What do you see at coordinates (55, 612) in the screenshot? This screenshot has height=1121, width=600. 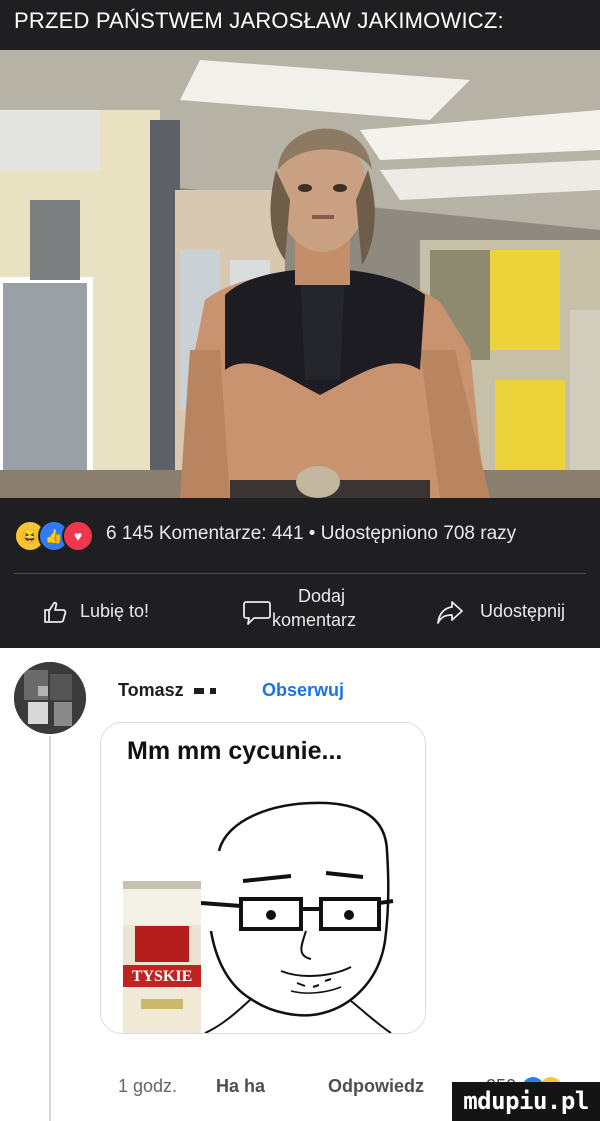 I see `thumbs-up-icon` at bounding box center [55, 612].